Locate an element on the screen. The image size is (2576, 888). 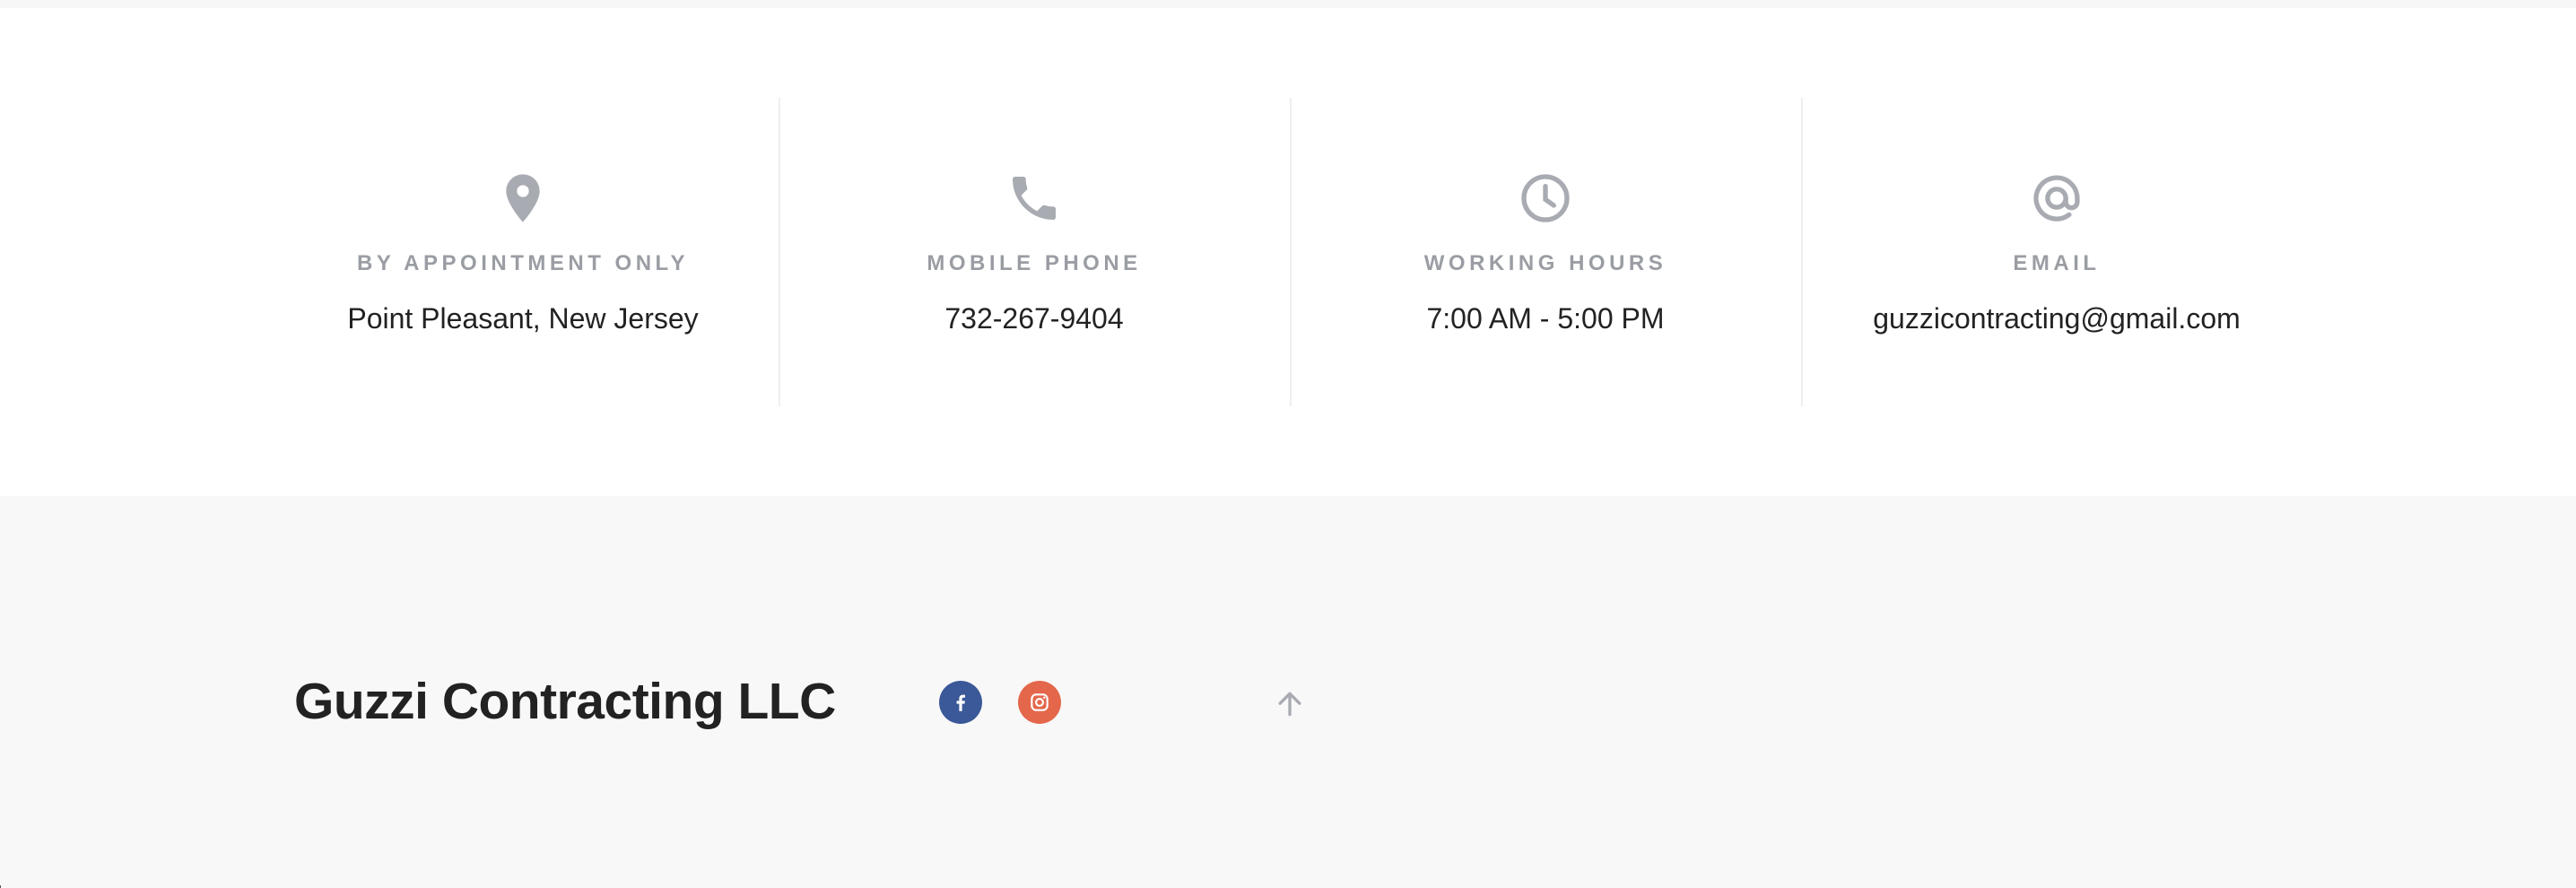
instagram-button is located at coordinates (1039, 702).